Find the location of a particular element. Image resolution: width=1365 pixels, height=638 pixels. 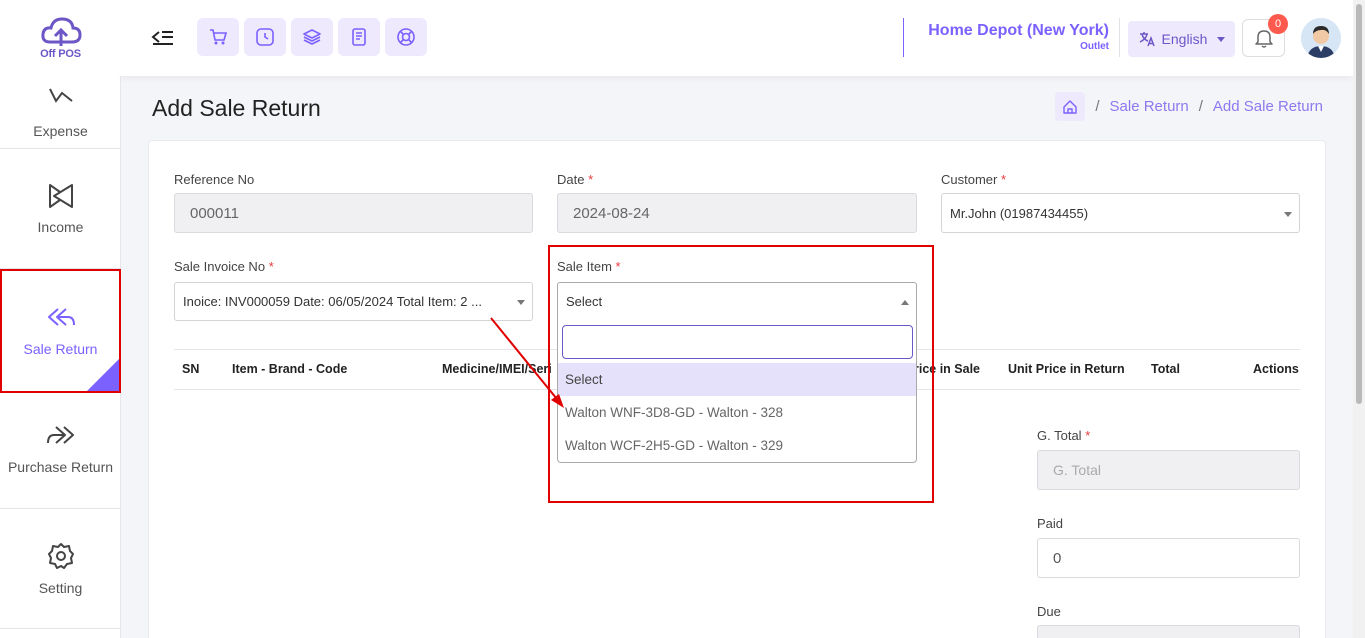

language-label: English is located at coordinates (1184, 39).